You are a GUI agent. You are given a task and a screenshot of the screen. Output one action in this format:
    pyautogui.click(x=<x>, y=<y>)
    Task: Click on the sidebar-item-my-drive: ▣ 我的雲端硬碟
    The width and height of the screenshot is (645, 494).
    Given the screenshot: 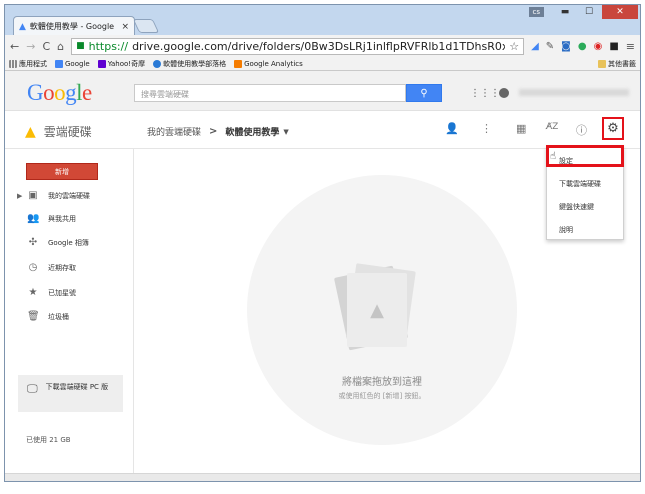 What is the action you would take?
    pyautogui.click(x=58, y=195)
    